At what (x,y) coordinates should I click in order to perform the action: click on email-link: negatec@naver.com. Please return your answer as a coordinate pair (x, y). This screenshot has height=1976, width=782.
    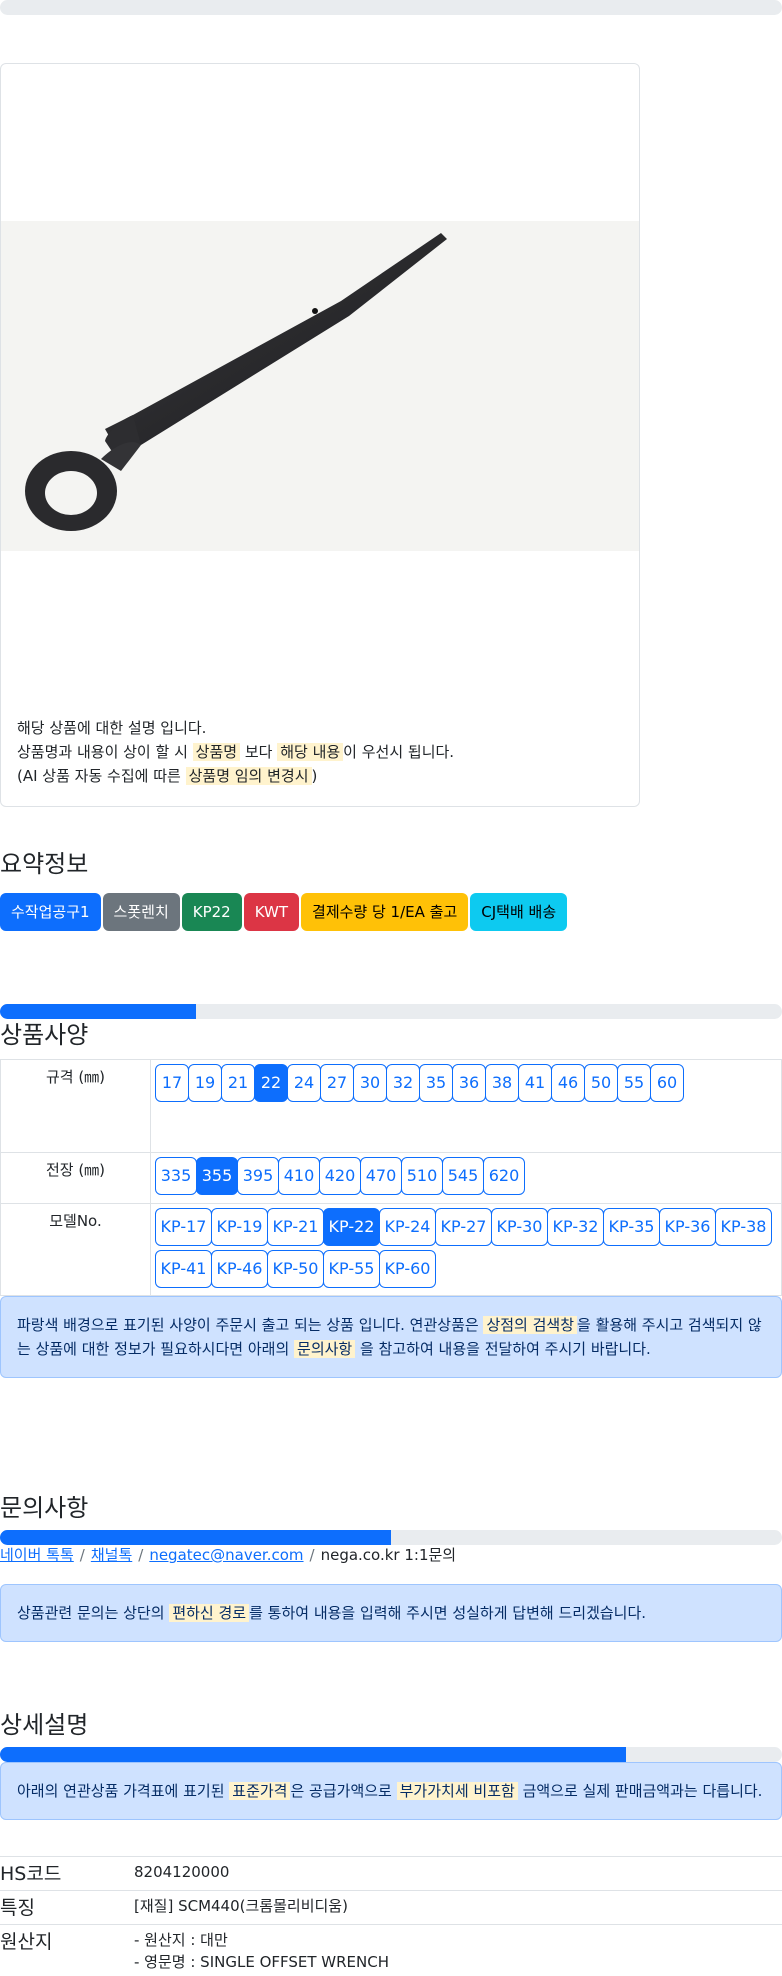
    Looking at the image, I should click on (226, 1555).